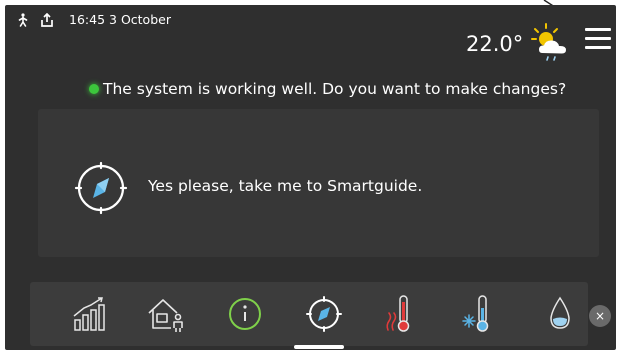  Describe the element at coordinates (245, 314) in the screenshot. I see `info-icon` at that location.